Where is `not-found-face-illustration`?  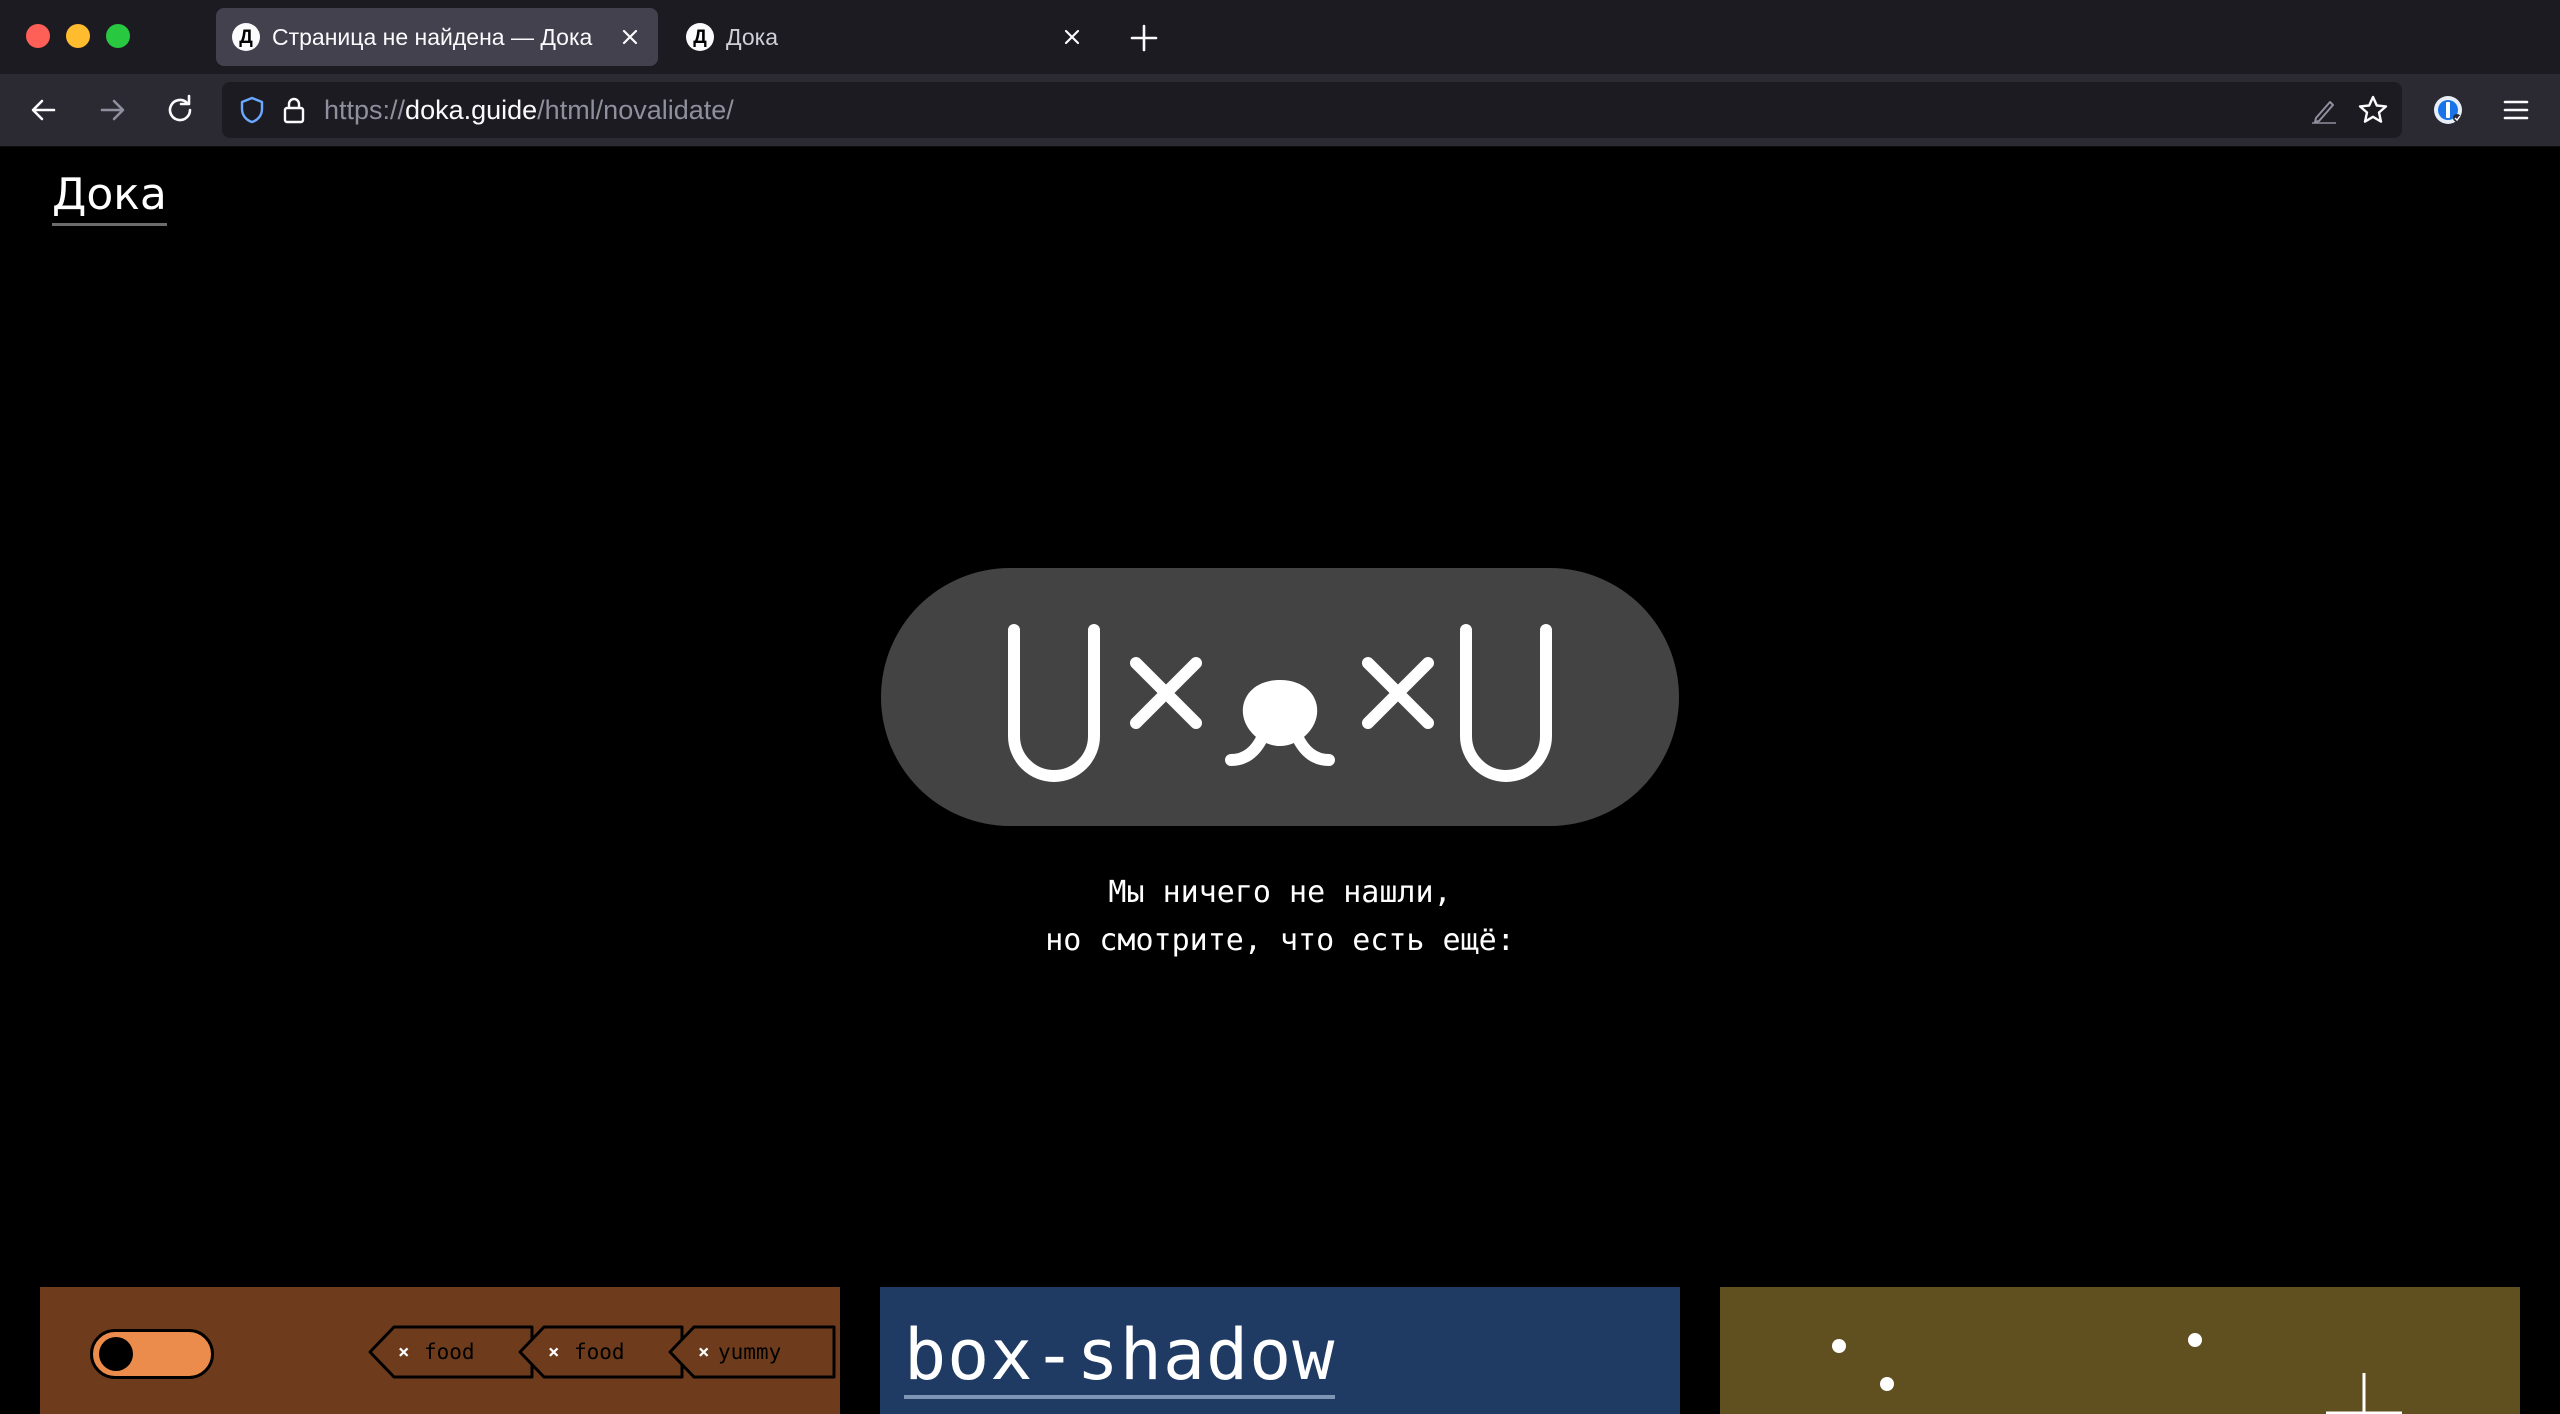
not-found-face-illustration is located at coordinates (1280, 697).